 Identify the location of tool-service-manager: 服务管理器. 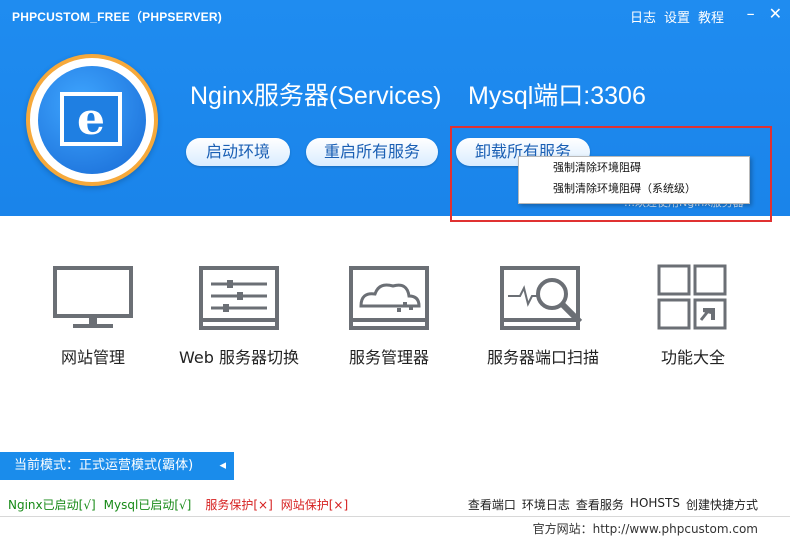
(389, 314).